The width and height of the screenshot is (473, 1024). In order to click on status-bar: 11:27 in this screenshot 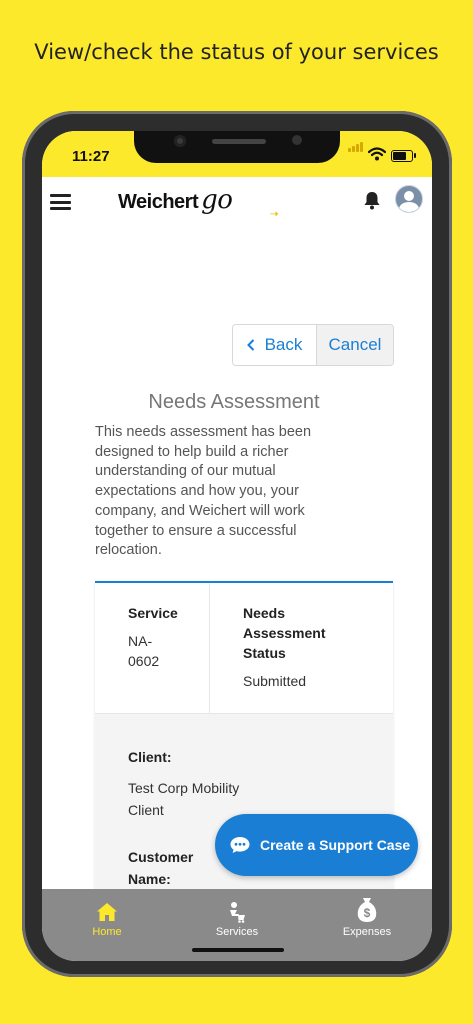, I will do `click(237, 154)`.